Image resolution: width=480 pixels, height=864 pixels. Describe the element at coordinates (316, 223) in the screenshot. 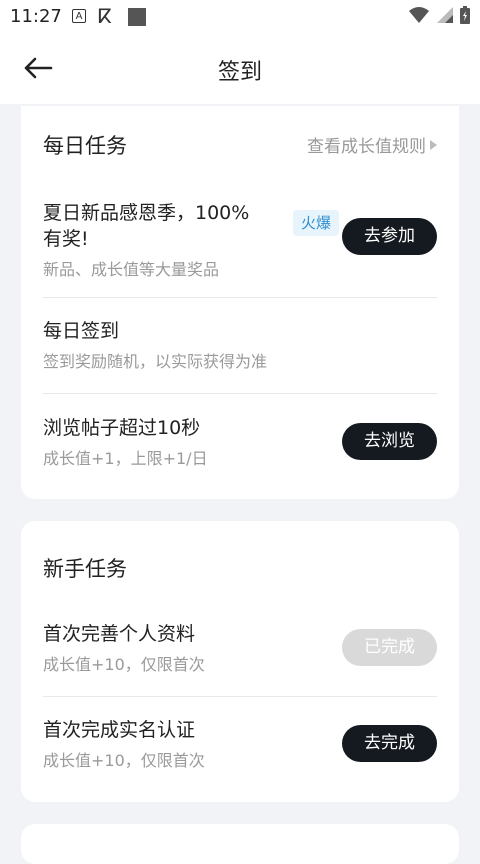

I see `hot-badge: 火爆` at that location.